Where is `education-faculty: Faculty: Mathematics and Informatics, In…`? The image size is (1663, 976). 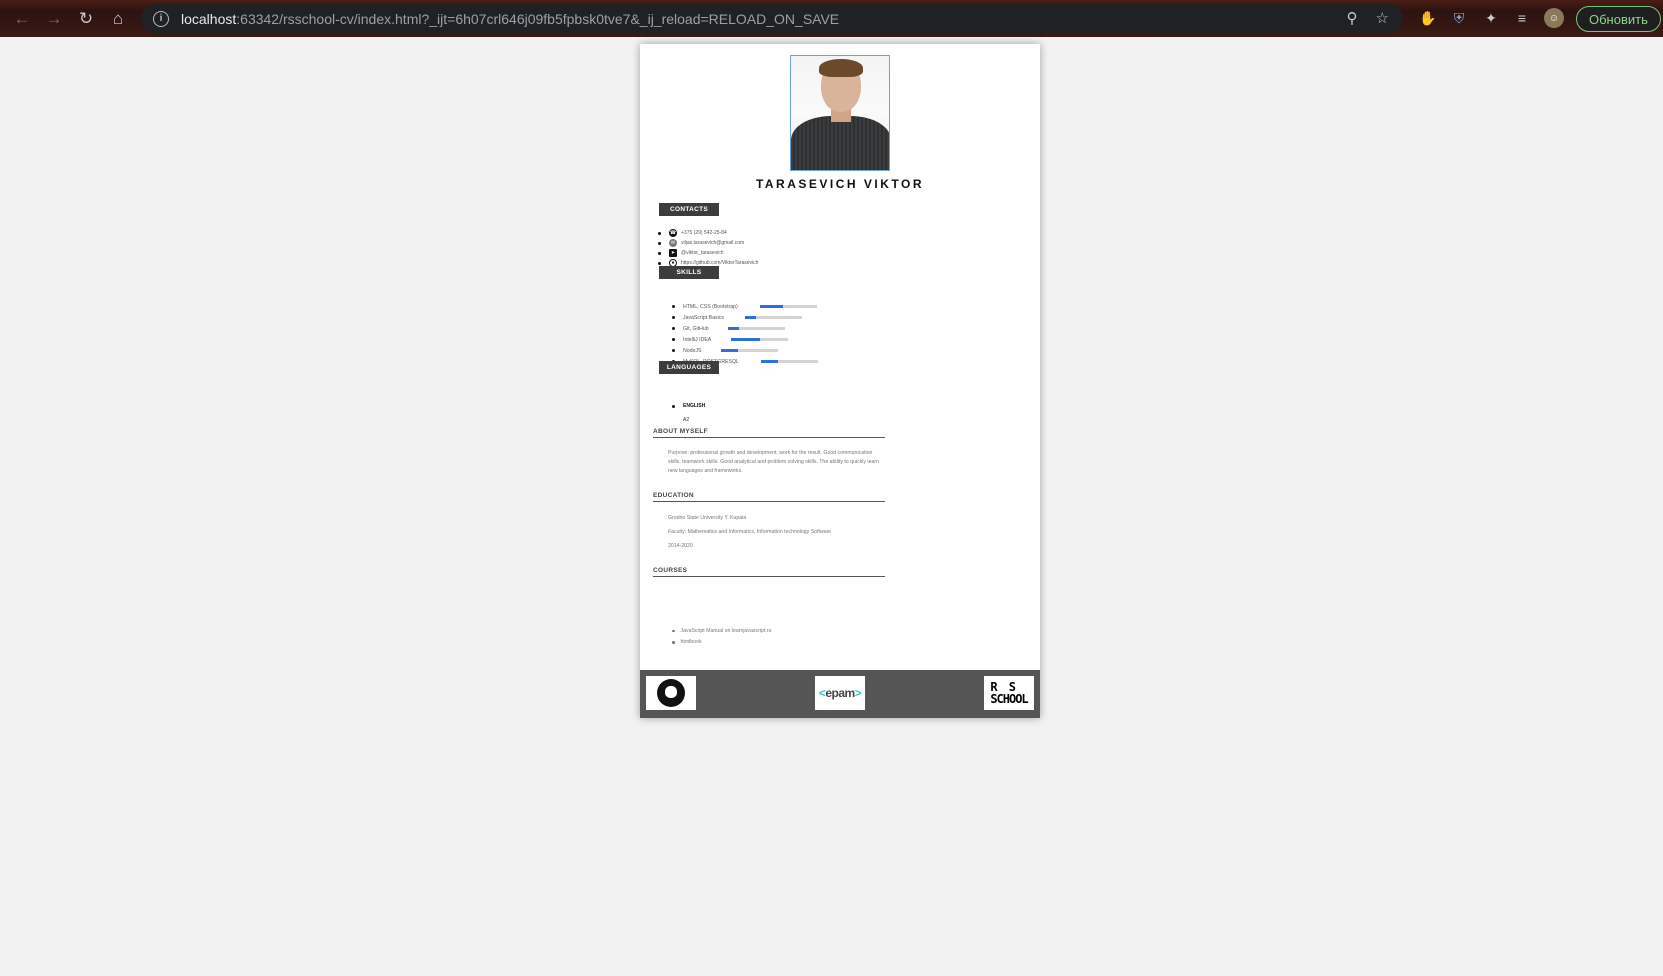
education-faculty: Faculty: Mathematics and Informatics, In… is located at coordinates (750, 532).